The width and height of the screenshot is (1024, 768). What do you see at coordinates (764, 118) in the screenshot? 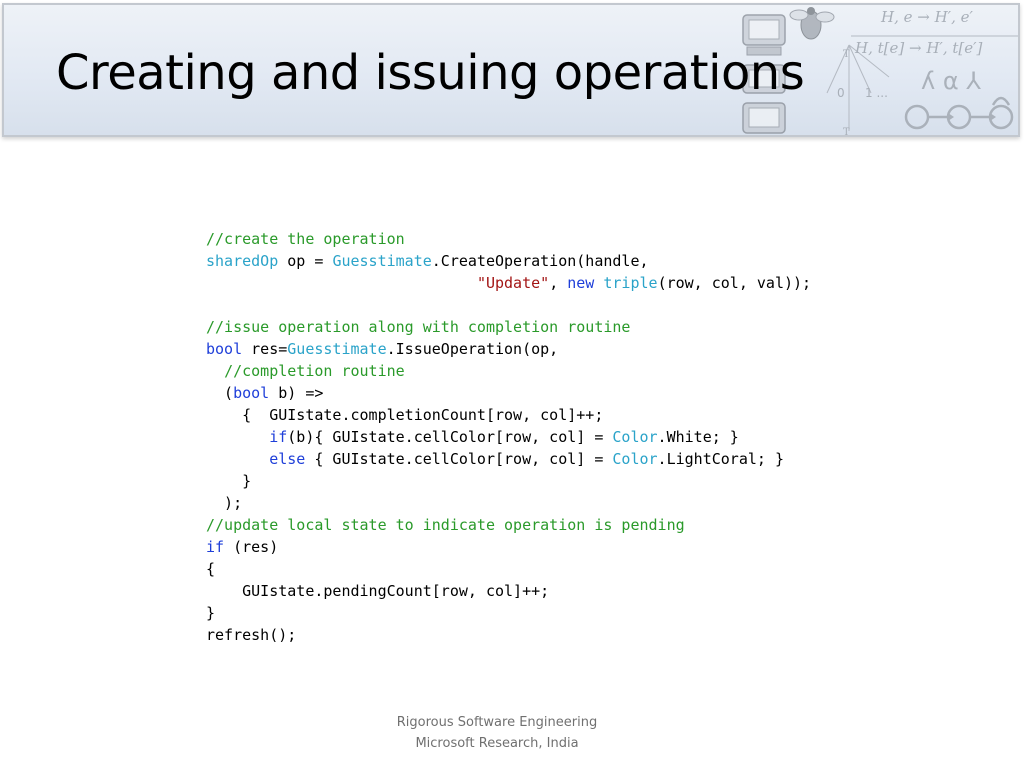
I see `computer-icon` at bounding box center [764, 118].